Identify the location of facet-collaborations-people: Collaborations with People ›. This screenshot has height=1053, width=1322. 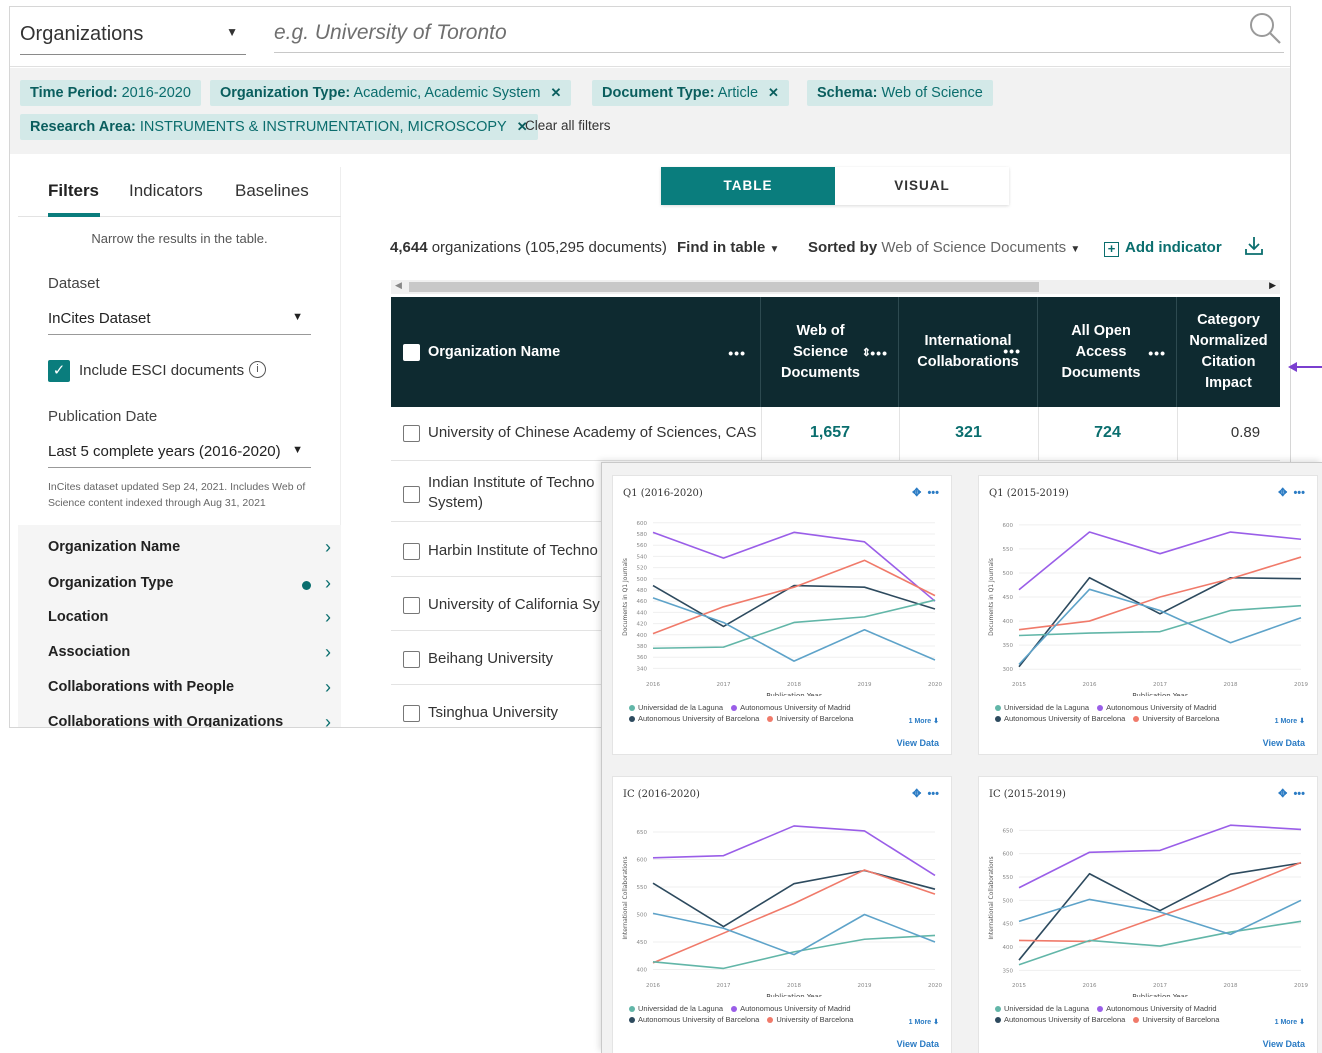
(189, 689).